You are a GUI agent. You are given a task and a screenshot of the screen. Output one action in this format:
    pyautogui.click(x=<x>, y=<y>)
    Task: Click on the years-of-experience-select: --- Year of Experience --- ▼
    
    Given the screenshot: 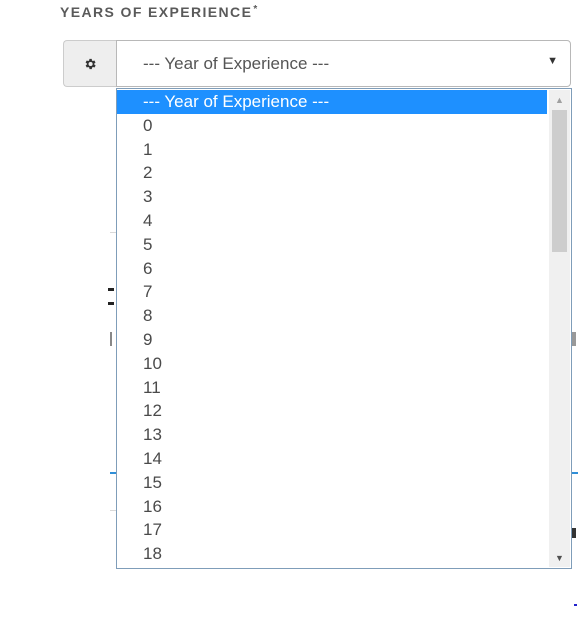 What is the action you would take?
    pyautogui.click(x=343, y=63)
    